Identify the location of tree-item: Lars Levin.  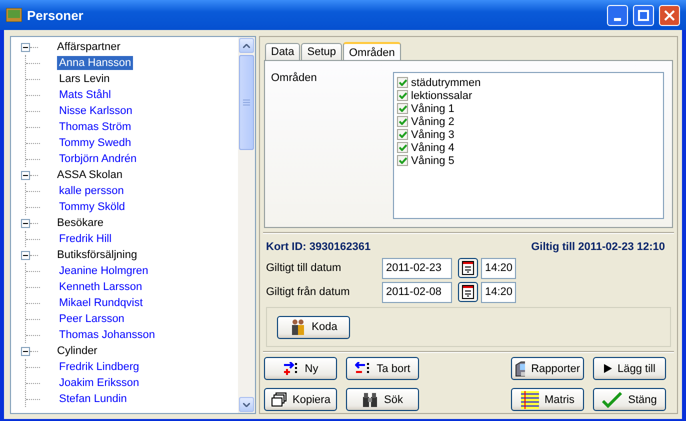
(84, 79).